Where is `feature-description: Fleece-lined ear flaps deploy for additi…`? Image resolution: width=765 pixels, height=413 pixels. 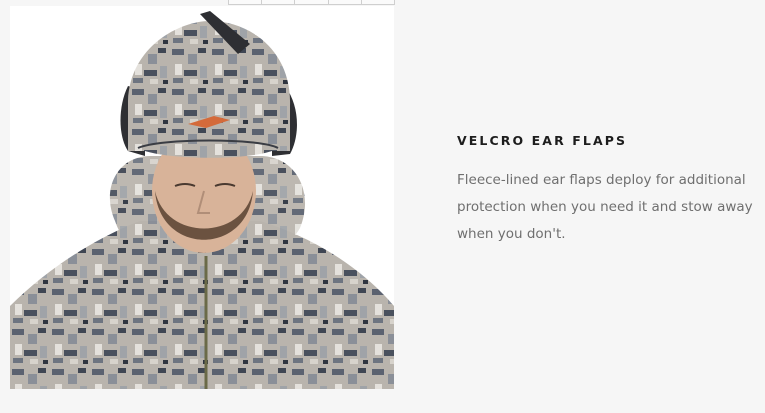 feature-description: Fleece-lined ear flaps deploy for additi… is located at coordinates (605, 207).